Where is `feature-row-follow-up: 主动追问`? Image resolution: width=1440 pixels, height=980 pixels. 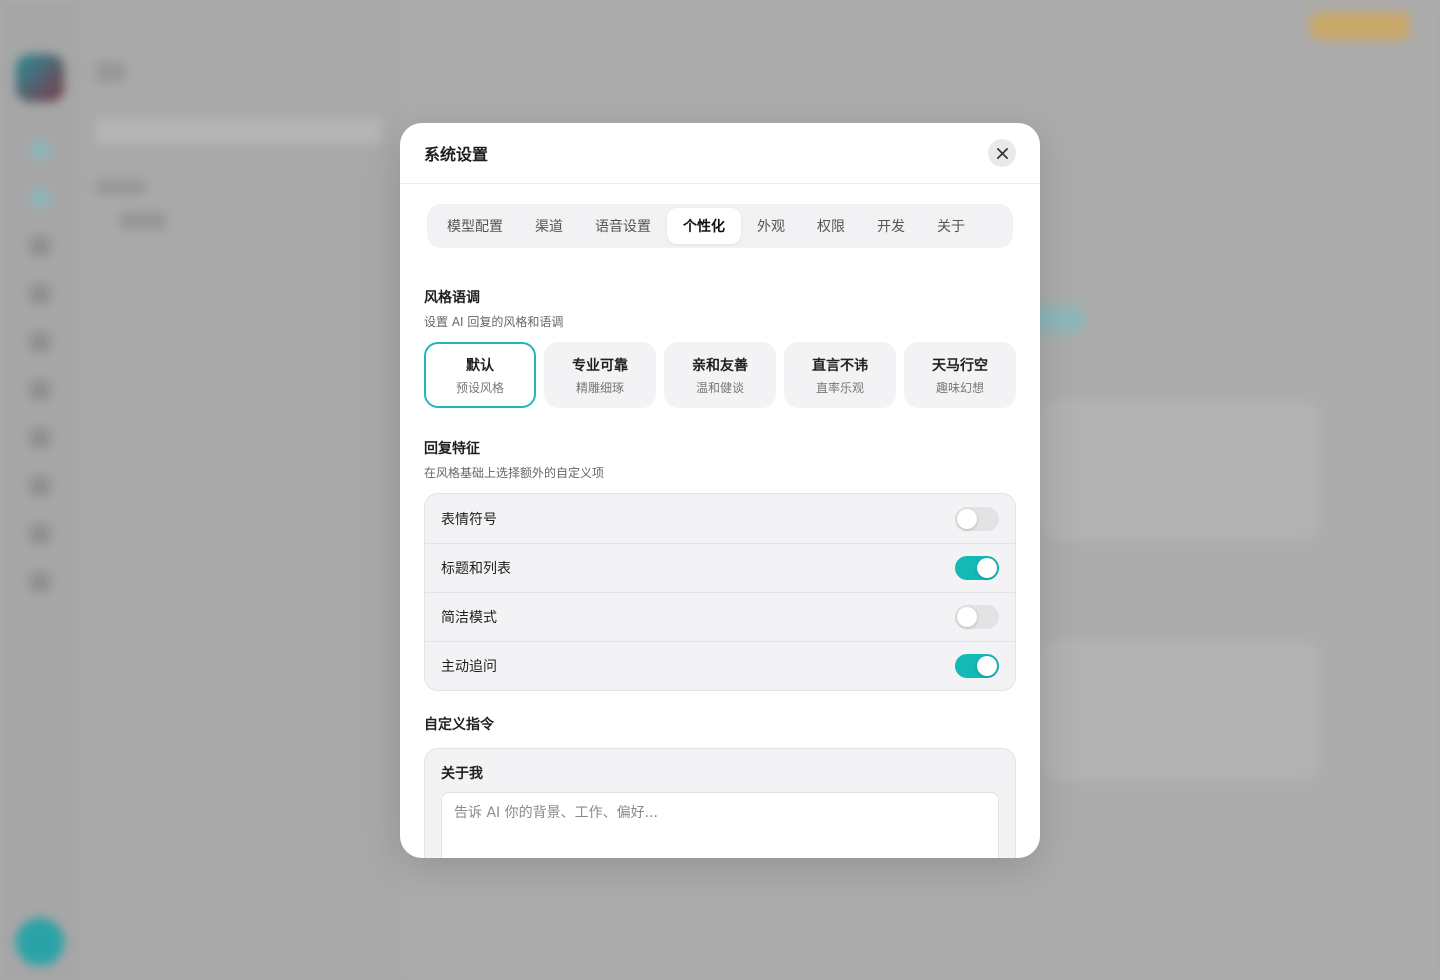
feature-row-follow-up: 主动追问 is located at coordinates (720, 665).